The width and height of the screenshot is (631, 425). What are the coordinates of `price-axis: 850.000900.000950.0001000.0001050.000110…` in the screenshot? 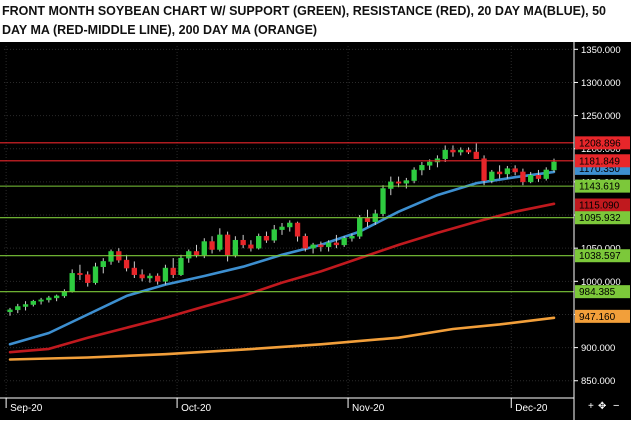 It's located at (602, 231).